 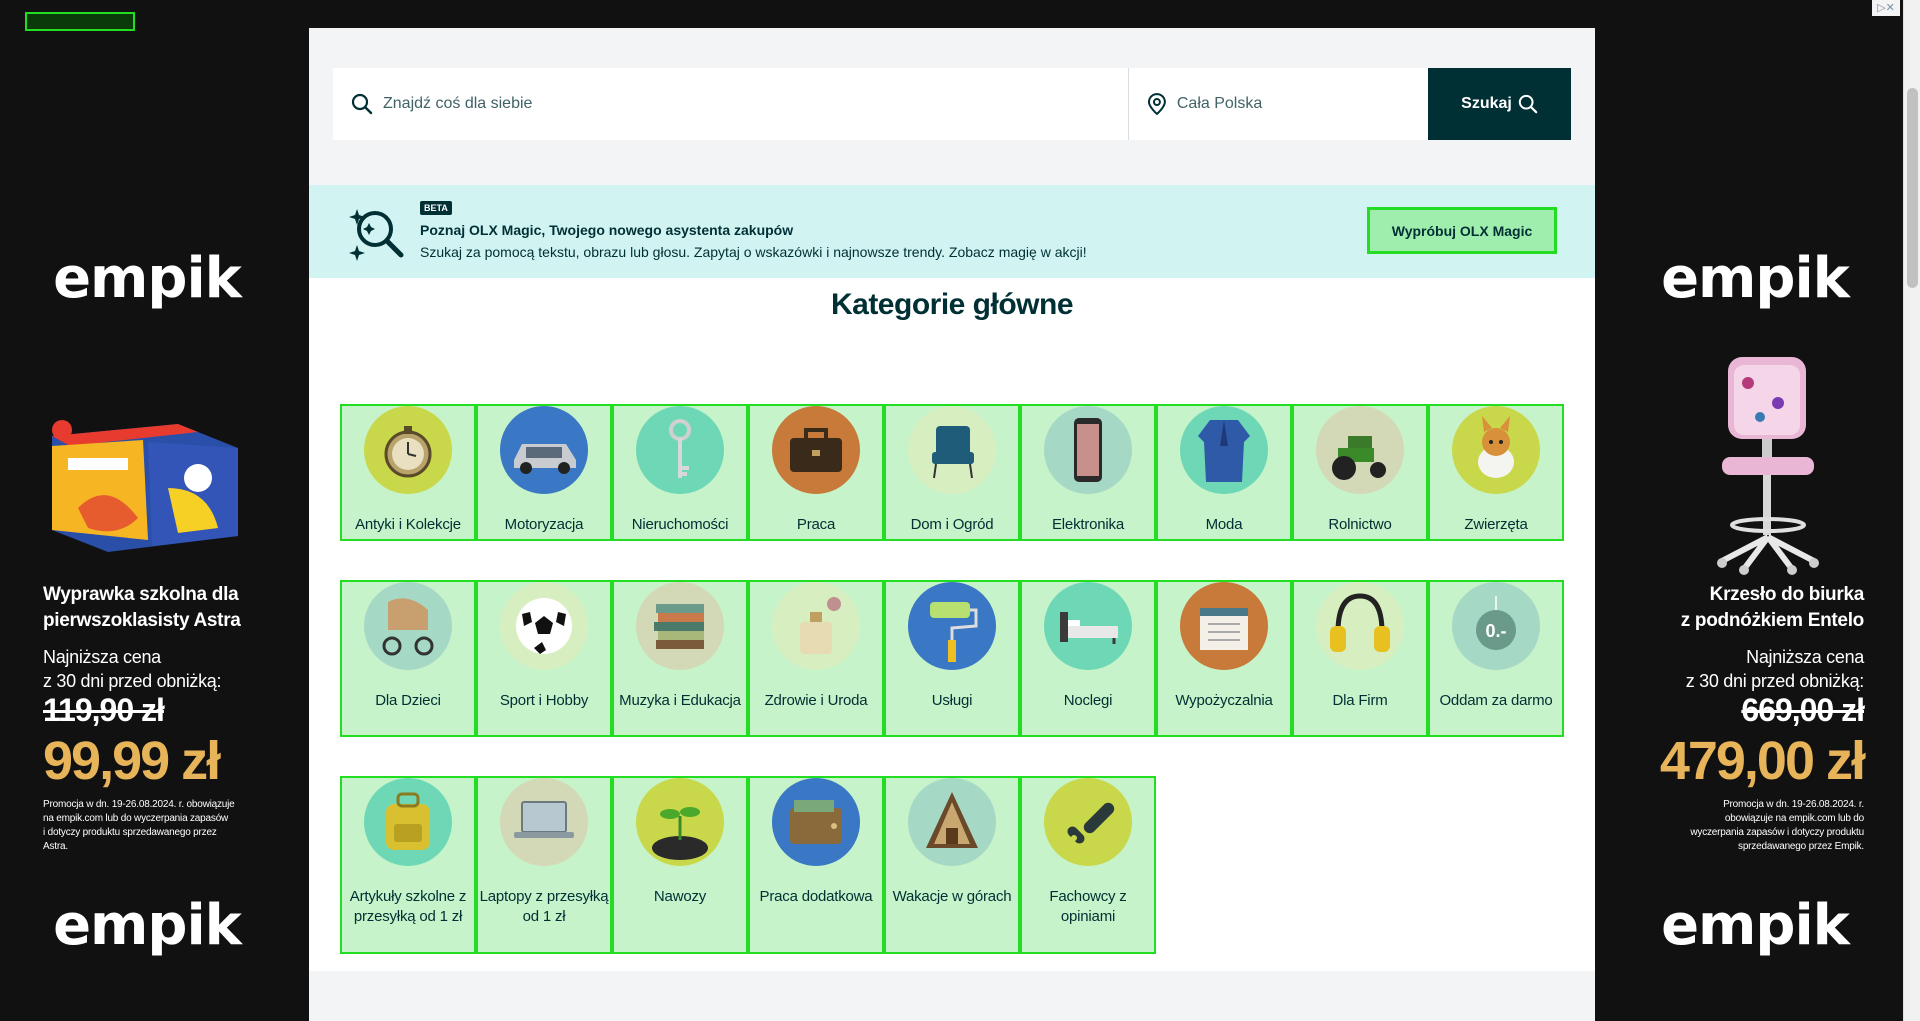 I want to click on category-tile: Praca dodatkowa, so click(x=816, y=865).